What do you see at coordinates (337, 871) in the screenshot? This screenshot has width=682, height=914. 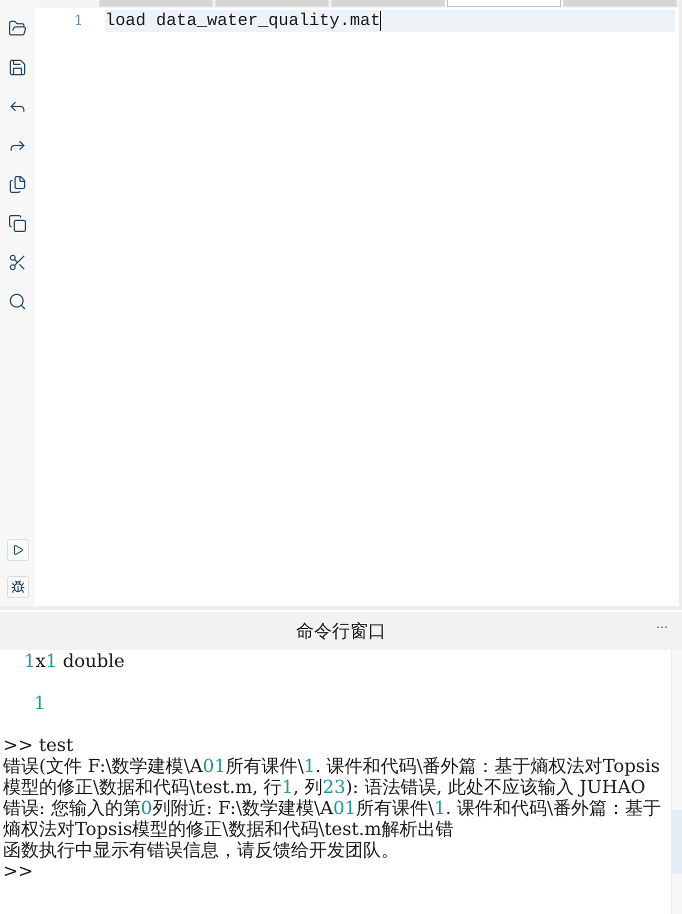 I see `command-prompt: >>` at bounding box center [337, 871].